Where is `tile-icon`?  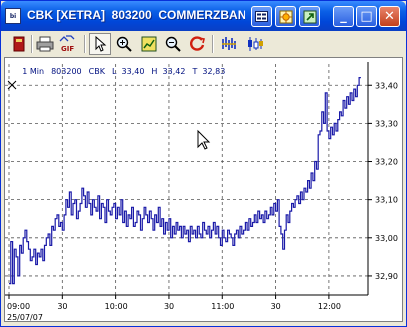
tile-icon is located at coordinates (261, 16).